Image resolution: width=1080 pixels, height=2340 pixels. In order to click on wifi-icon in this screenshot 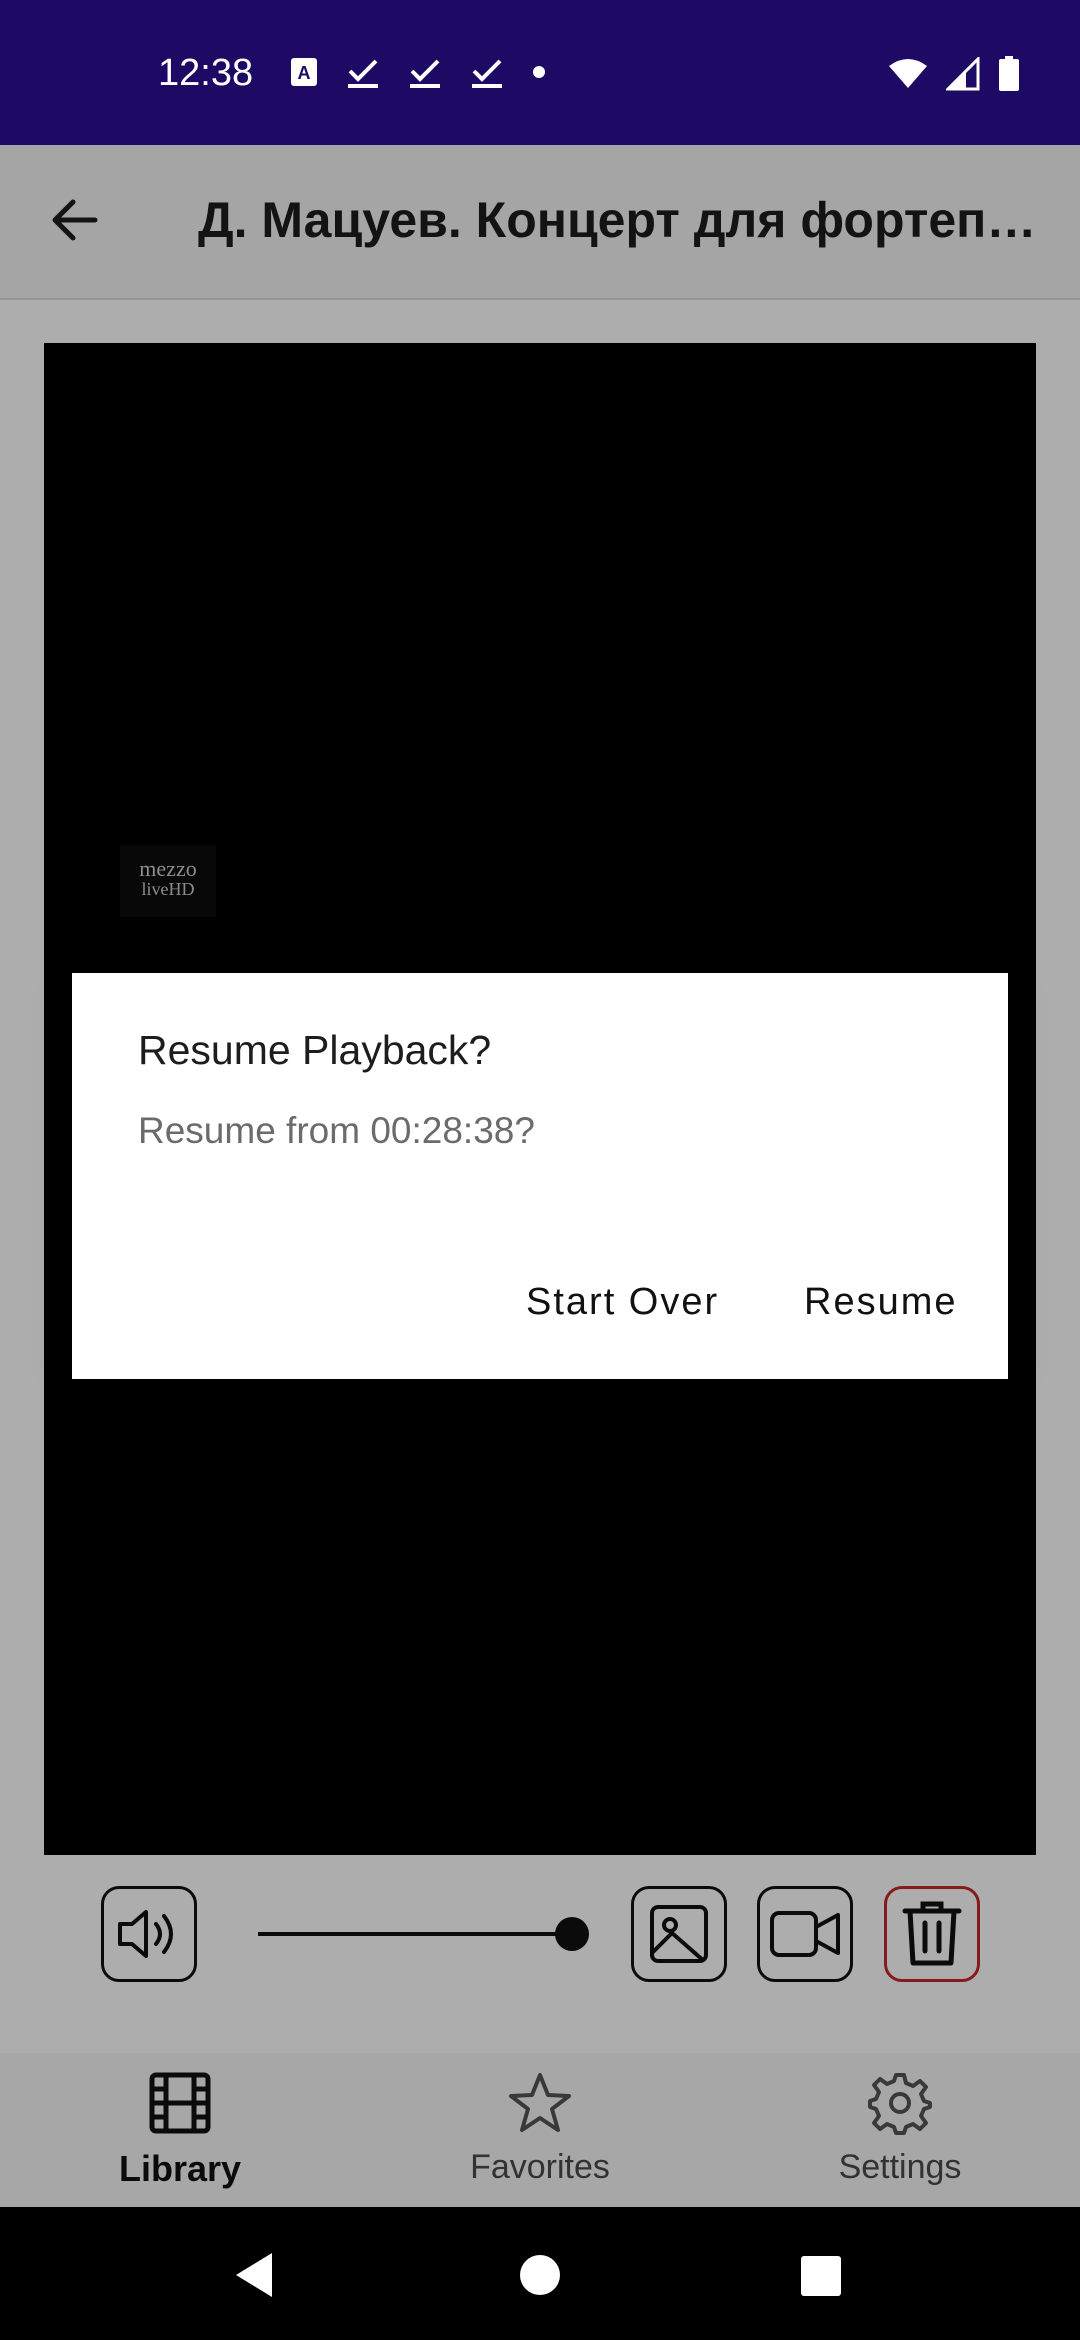, I will do `click(908, 73)`.